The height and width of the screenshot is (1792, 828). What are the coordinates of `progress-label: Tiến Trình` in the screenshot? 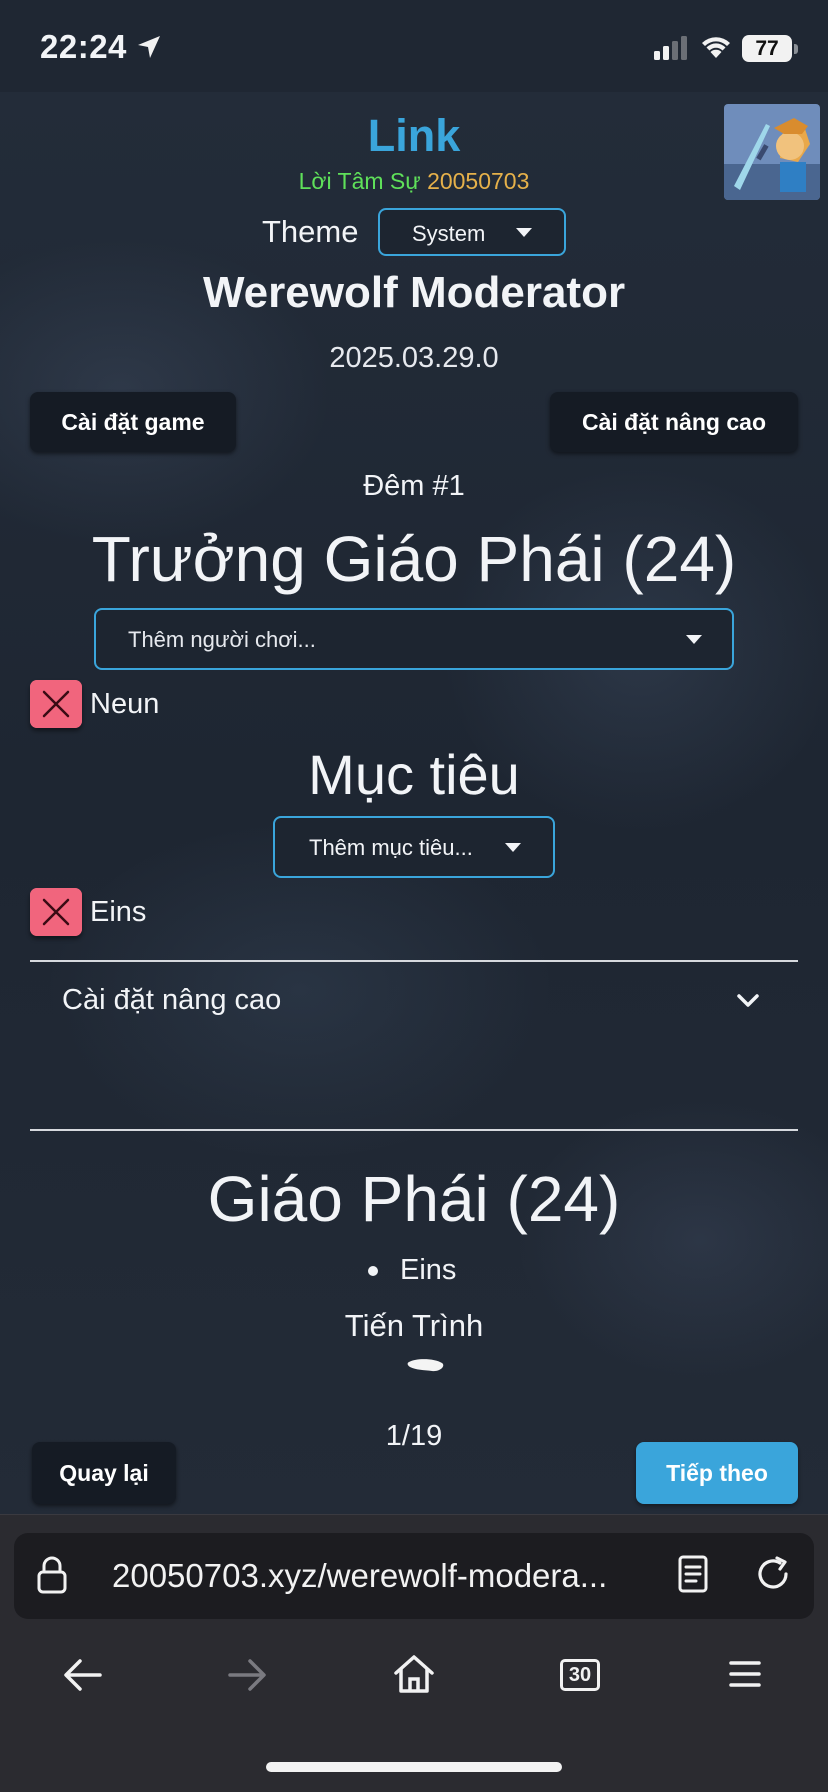 It's located at (414, 1325).